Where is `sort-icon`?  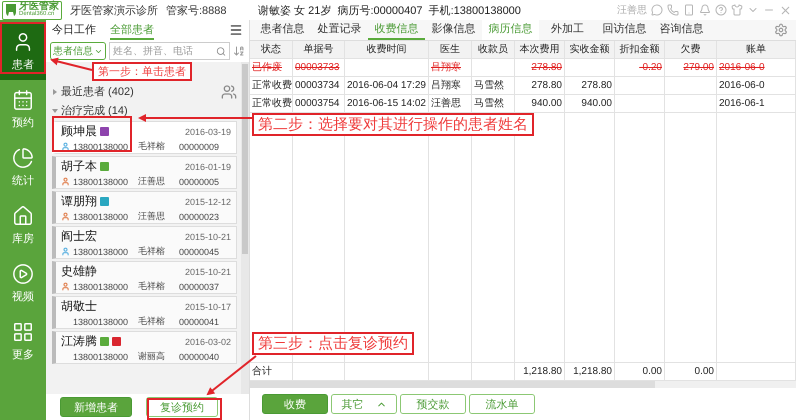
sort-icon is located at coordinates (239, 51).